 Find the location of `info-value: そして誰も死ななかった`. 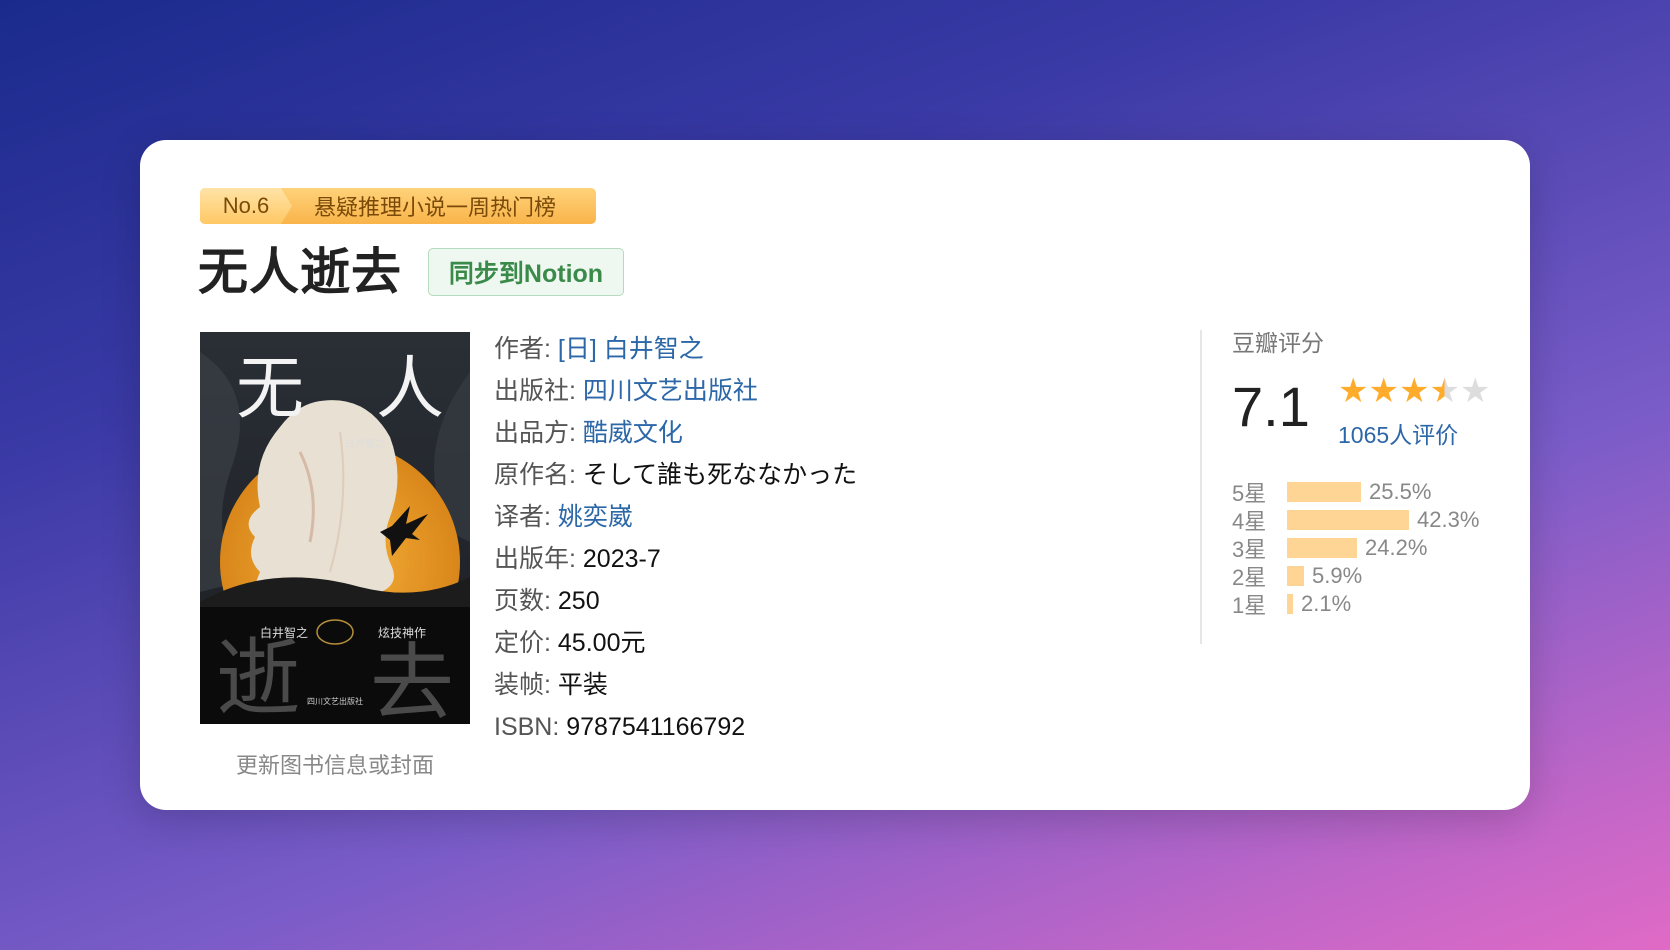

info-value: そして誰も死ななかった is located at coordinates (720, 475).